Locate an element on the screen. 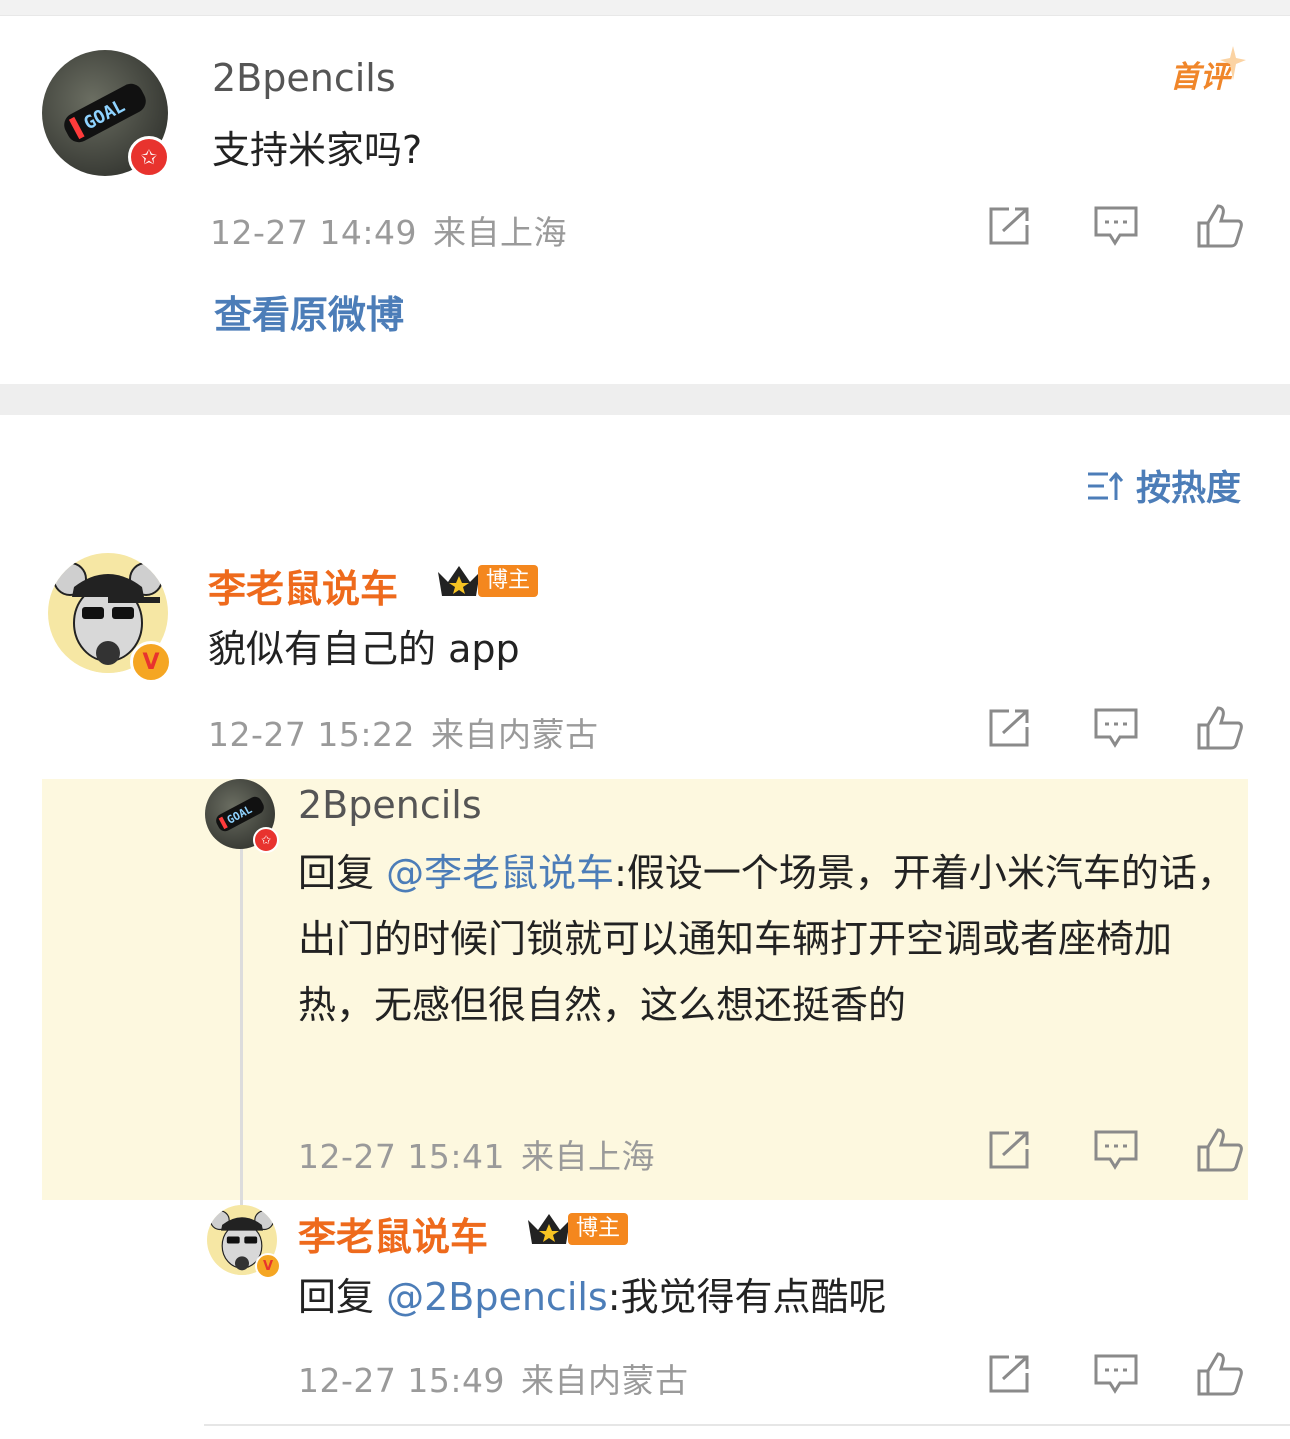 This screenshot has height=1439, width=1290. post-location: 来自上海 is located at coordinates (499, 232).